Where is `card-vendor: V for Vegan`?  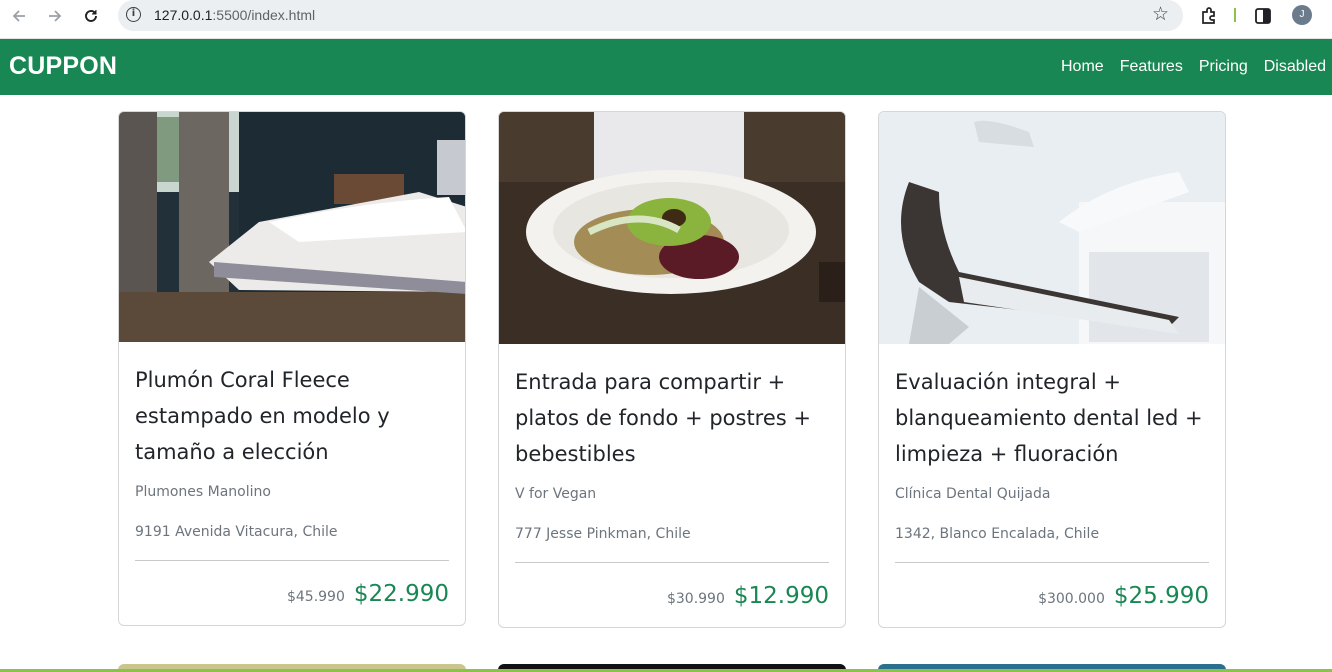 card-vendor: V for Vegan is located at coordinates (556, 494).